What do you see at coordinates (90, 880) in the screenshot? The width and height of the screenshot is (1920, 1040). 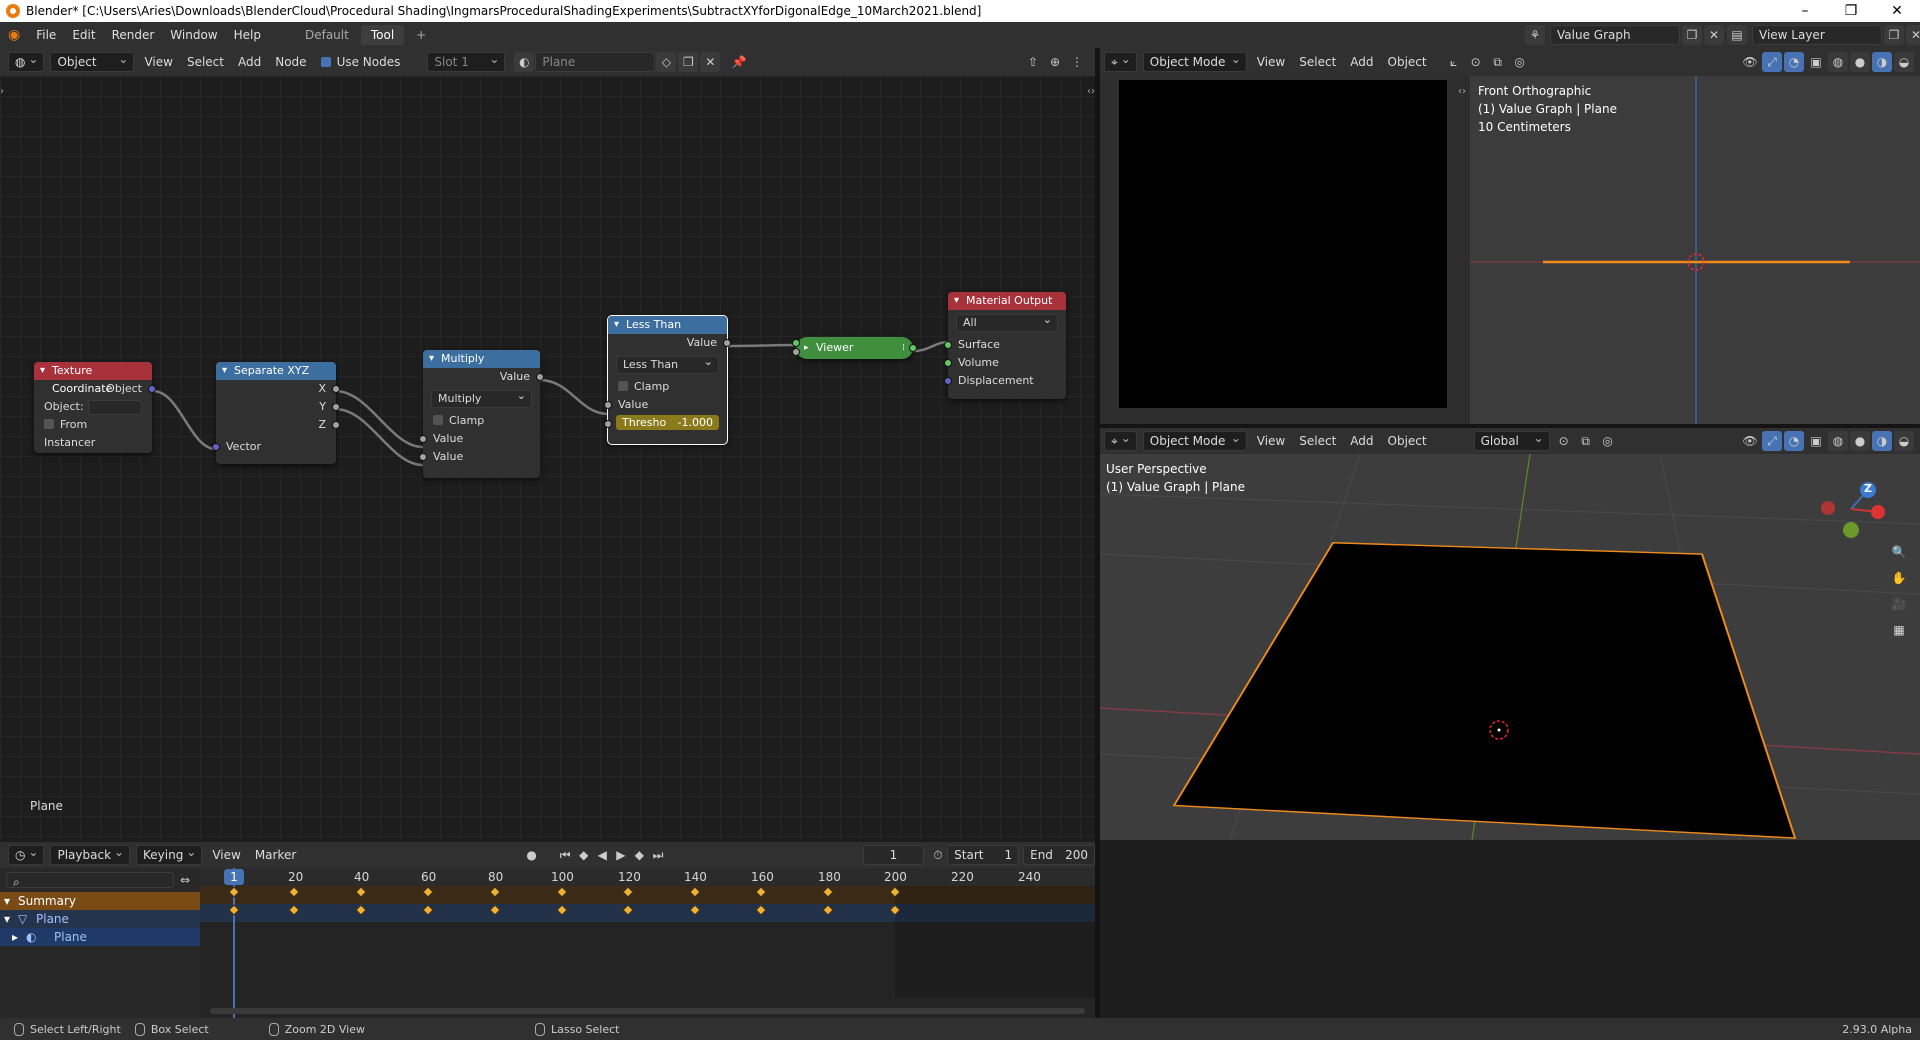 I see `channel-search-input: ⌕` at bounding box center [90, 880].